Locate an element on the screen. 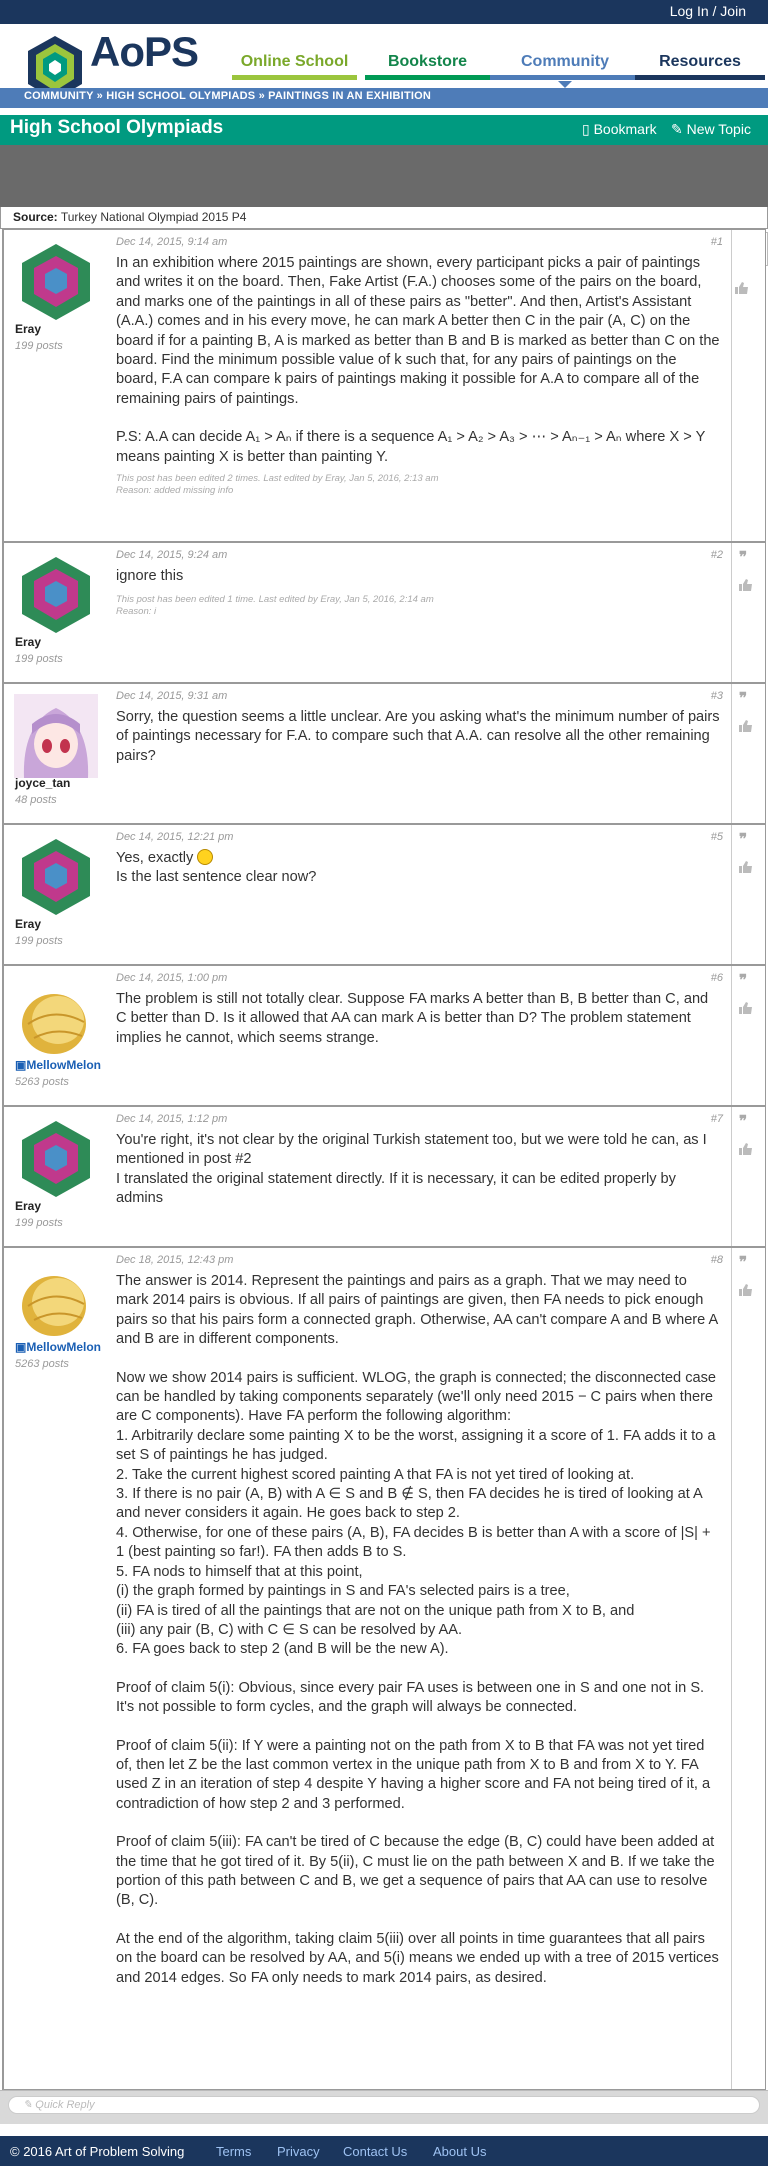  footer-link-about: About Us is located at coordinates (459, 2151).